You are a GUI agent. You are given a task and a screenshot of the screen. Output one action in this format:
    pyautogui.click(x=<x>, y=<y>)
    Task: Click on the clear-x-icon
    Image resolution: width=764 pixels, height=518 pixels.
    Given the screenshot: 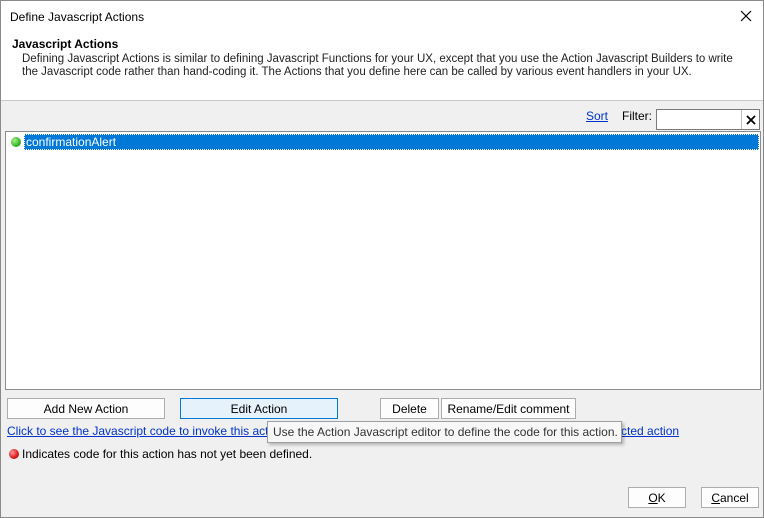 What is the action you would take?
    pyautogui.click(x=750, y=119)
    